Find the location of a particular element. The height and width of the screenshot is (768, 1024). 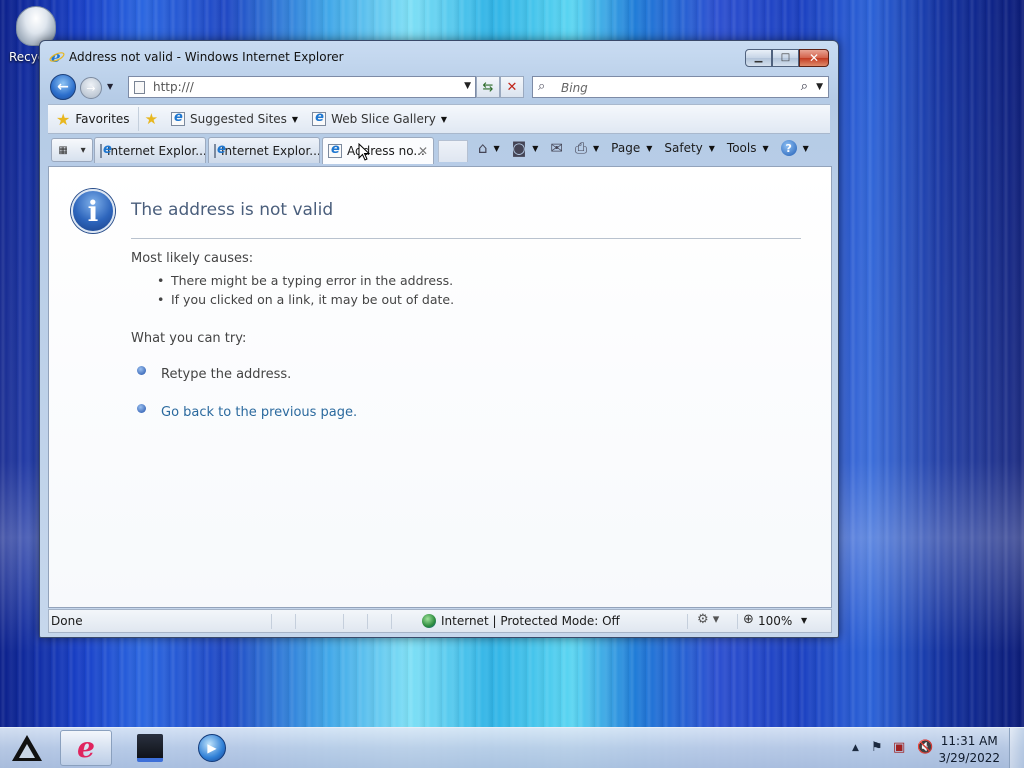

add-to-favorites-icon: ★ is located at coordinates (151, 119).